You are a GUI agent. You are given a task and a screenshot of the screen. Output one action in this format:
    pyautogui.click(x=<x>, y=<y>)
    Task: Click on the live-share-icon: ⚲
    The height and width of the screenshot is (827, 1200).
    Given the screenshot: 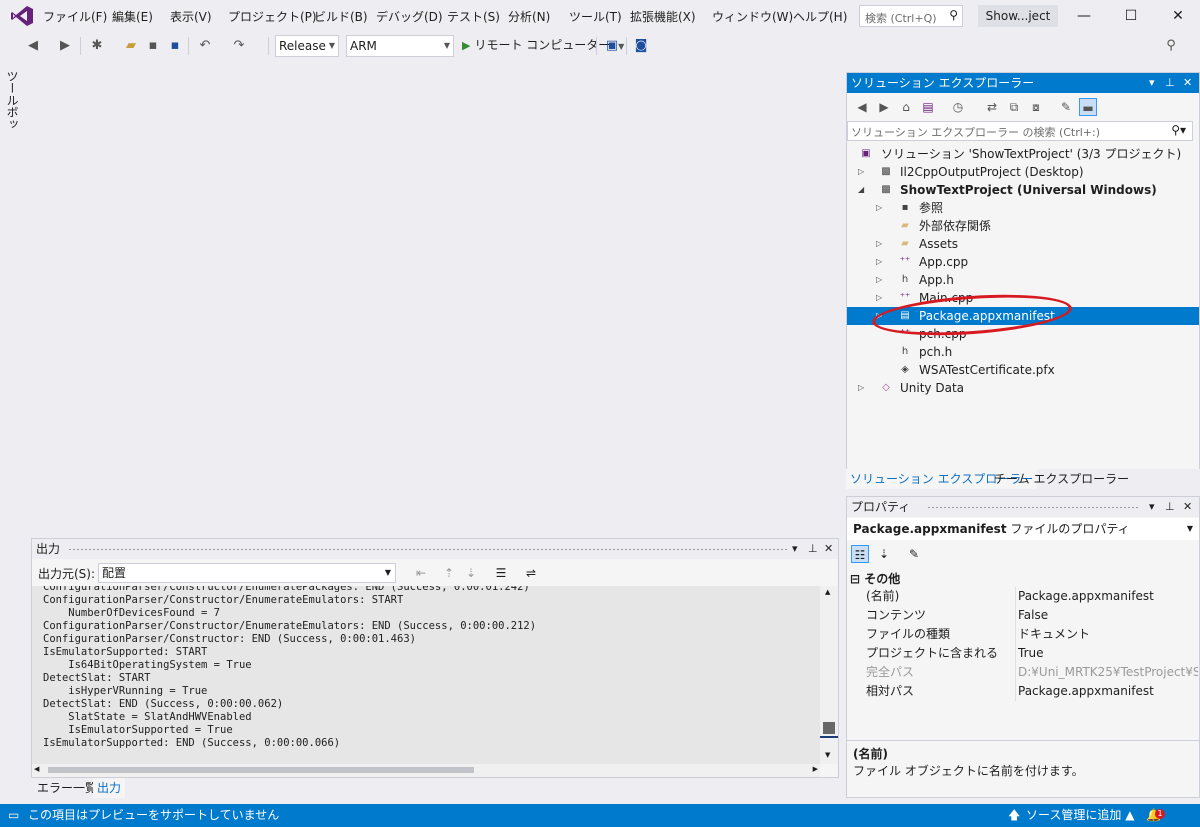 What is the action you would take?
    pyautogui.click(x=1171, y=46)
    